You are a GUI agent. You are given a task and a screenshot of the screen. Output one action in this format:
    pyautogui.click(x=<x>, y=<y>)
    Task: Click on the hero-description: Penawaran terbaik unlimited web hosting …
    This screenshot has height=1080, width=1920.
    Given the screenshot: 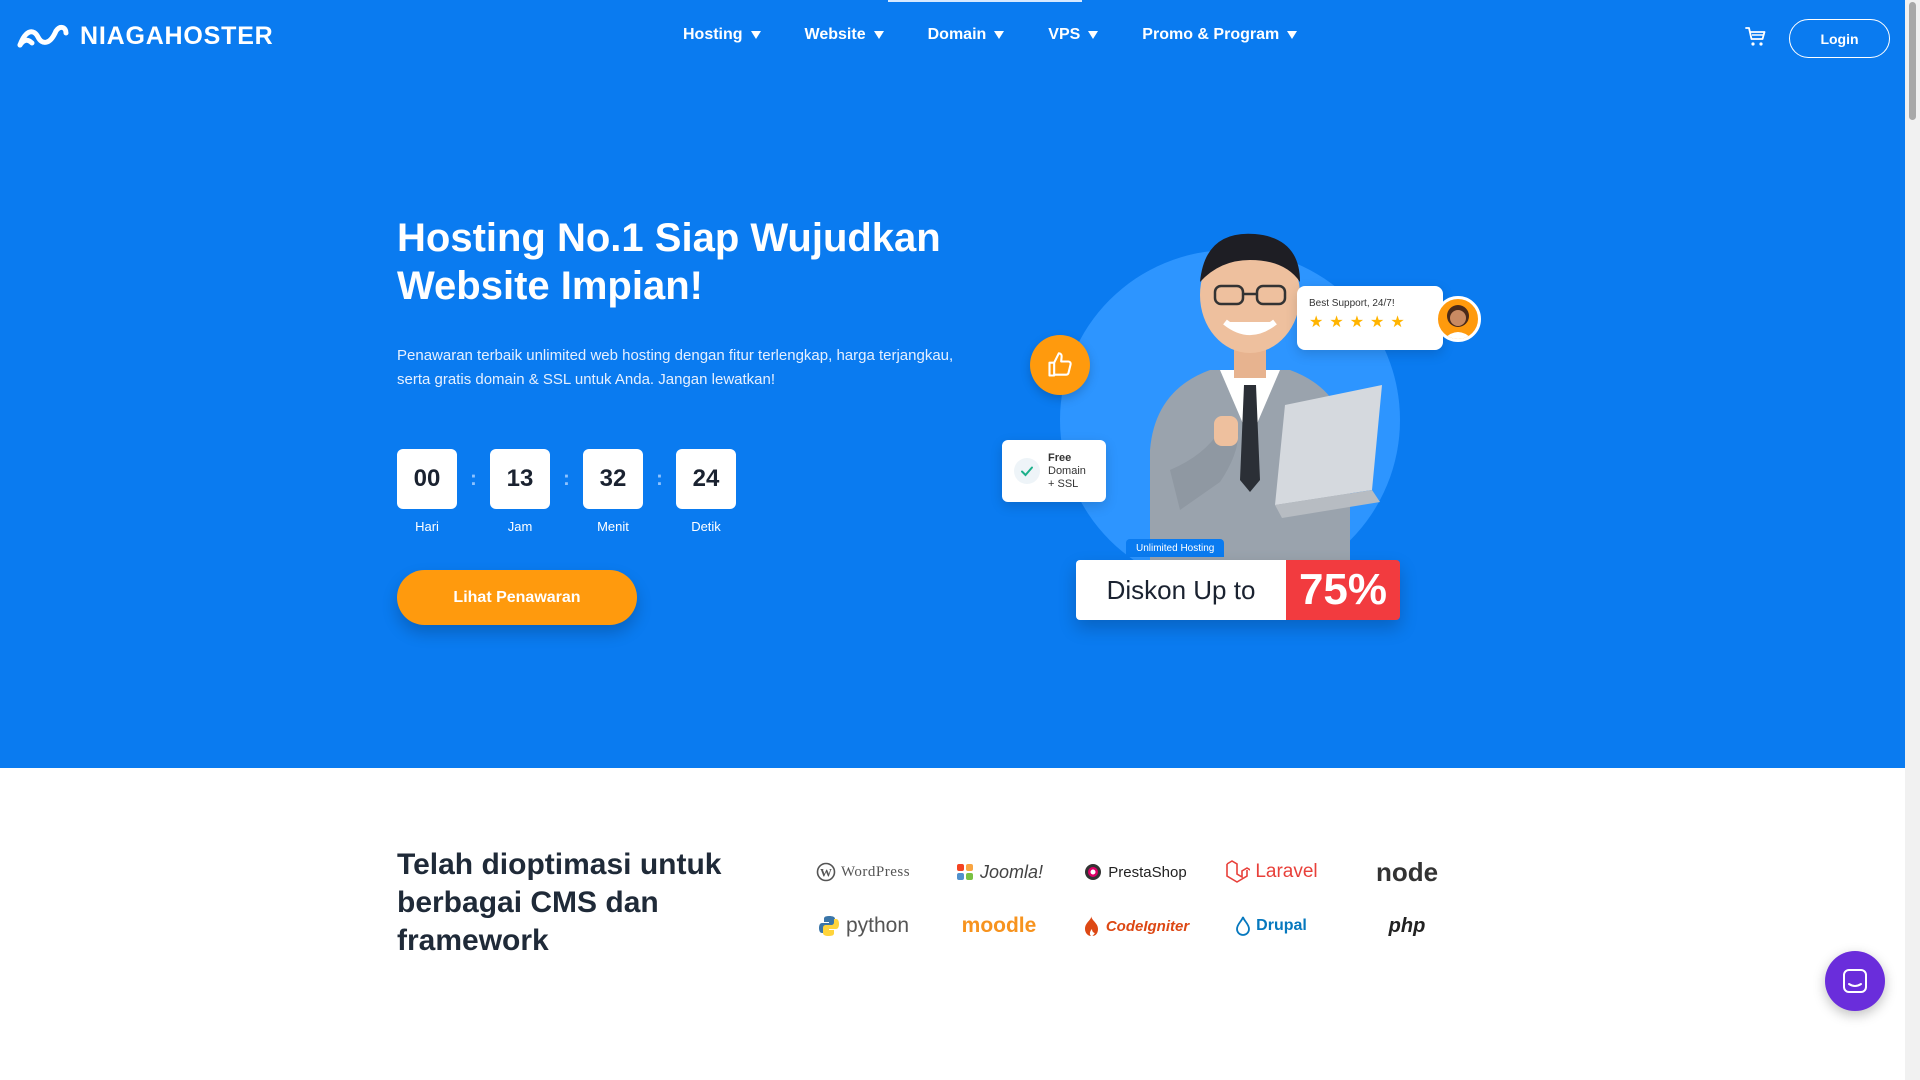 What is the action you would take?
    pyautogui.click(x=675, y=367)
    